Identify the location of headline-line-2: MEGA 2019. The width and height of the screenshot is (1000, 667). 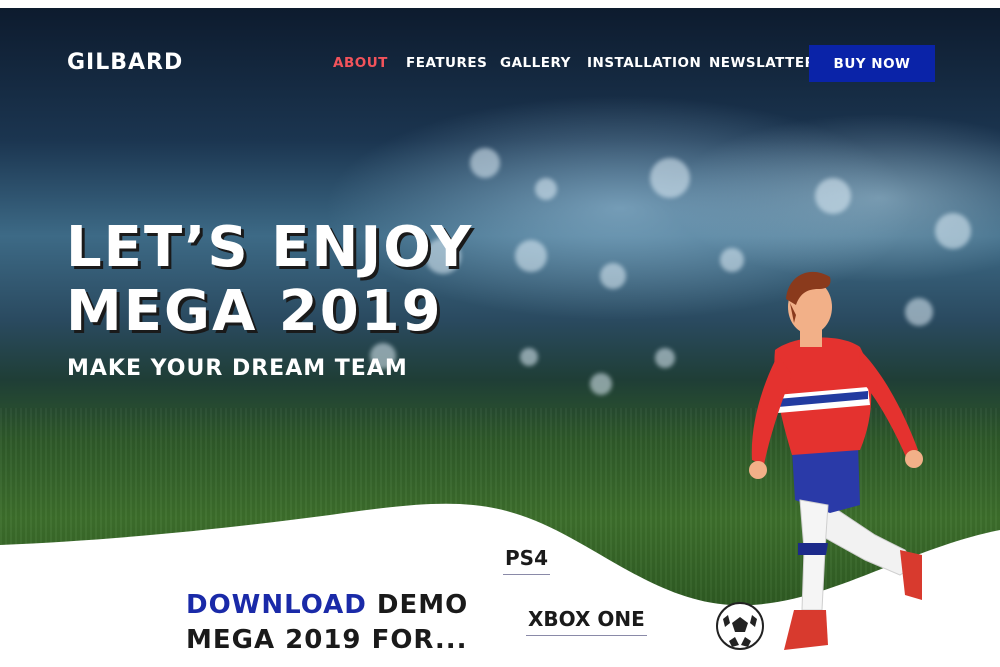
(254, 311).